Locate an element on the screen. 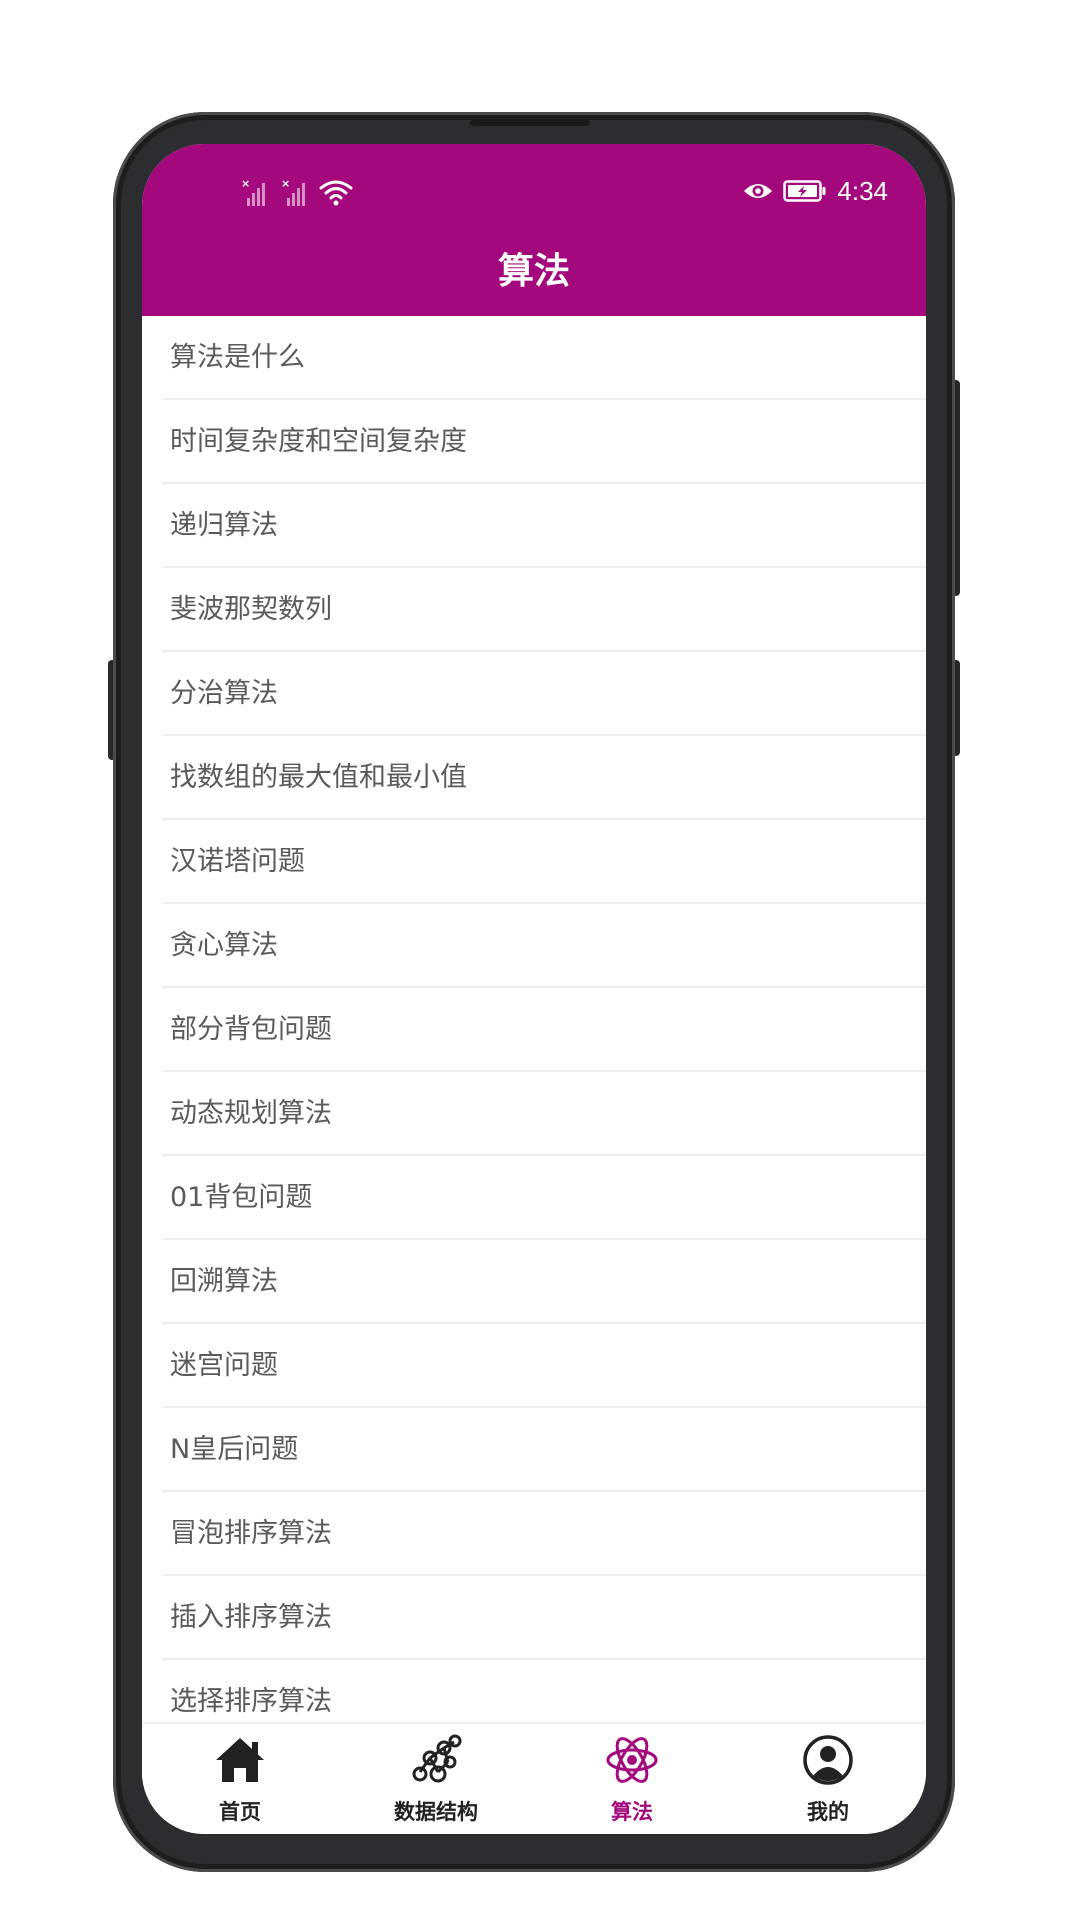 The height and width of the screenshot is (1914, 1074). list-item-label: 迷宫问题 is located at coordinates (224, 1365).